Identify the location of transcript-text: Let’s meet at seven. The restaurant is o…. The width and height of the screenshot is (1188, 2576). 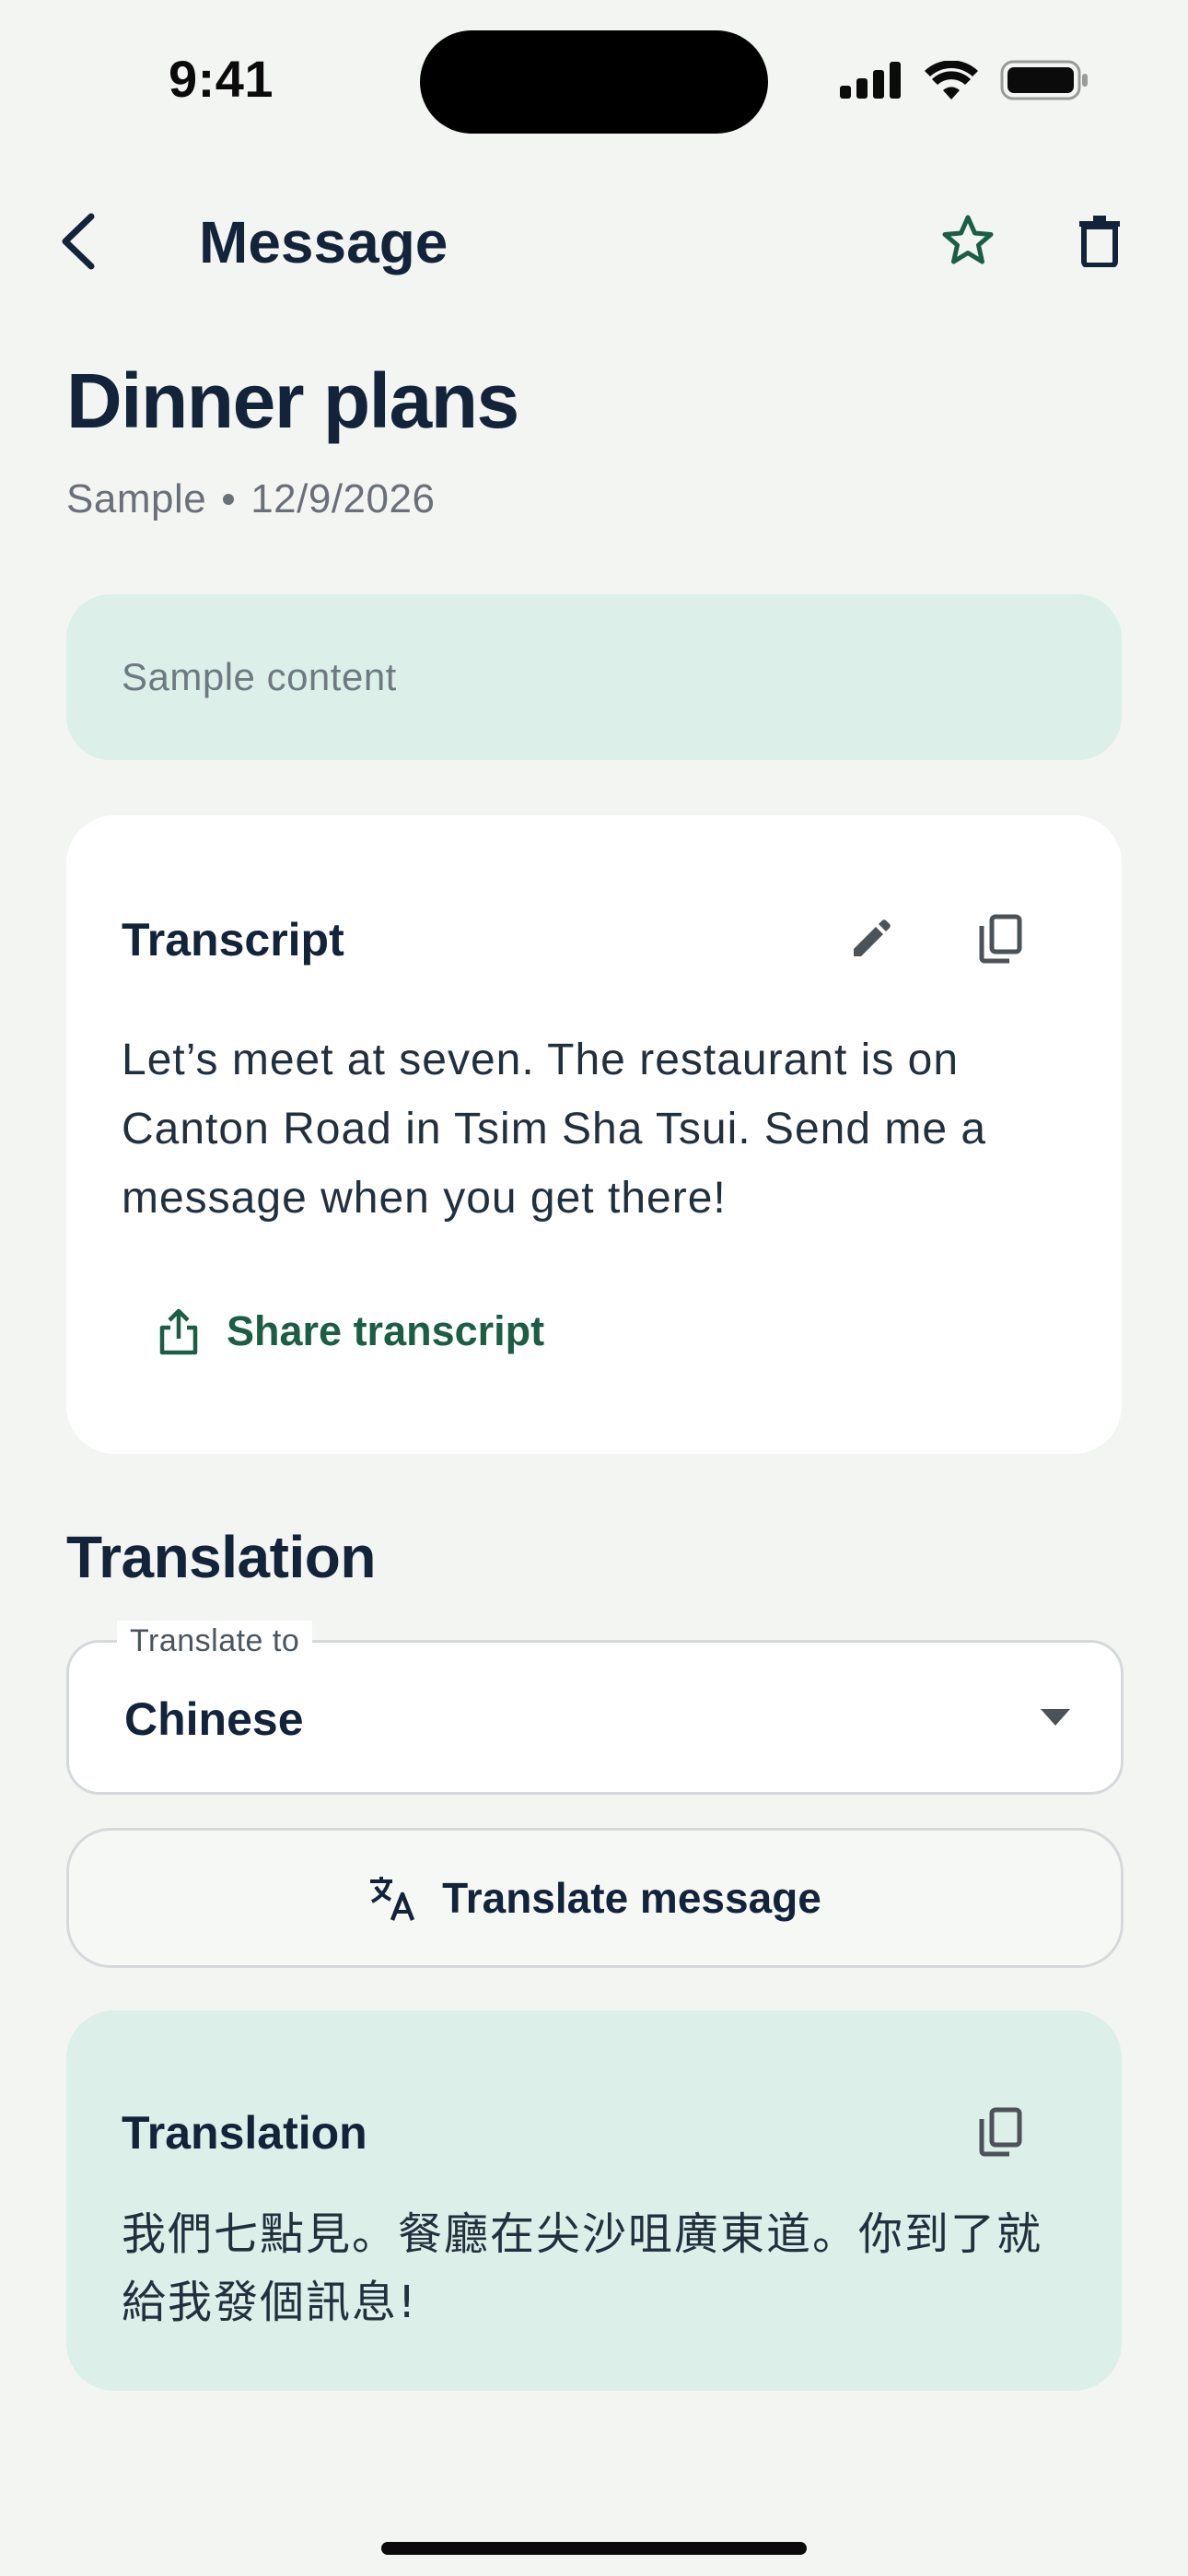
(555, 1129).